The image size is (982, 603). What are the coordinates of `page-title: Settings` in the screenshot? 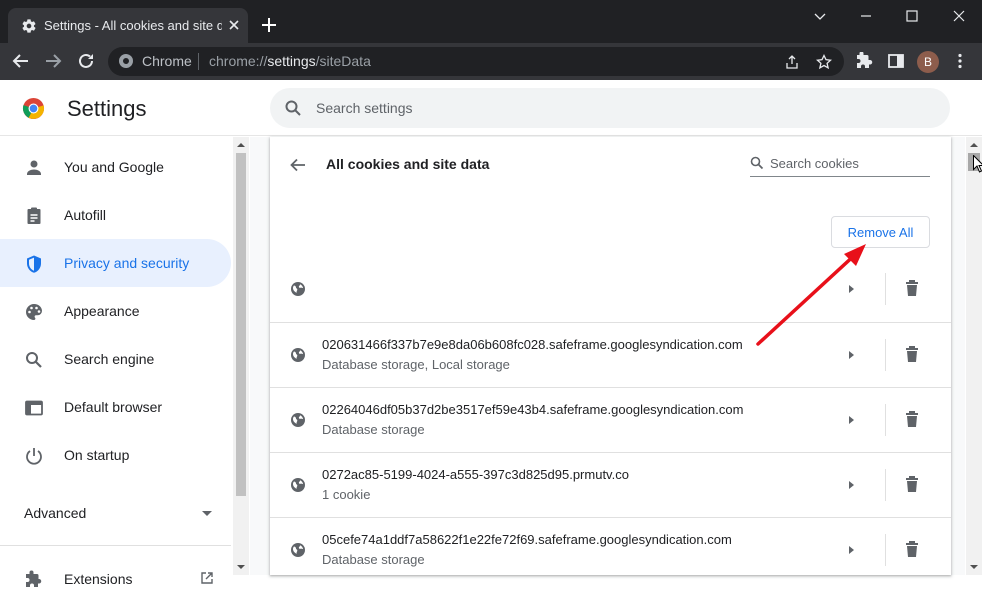 It's located at (107, 108).